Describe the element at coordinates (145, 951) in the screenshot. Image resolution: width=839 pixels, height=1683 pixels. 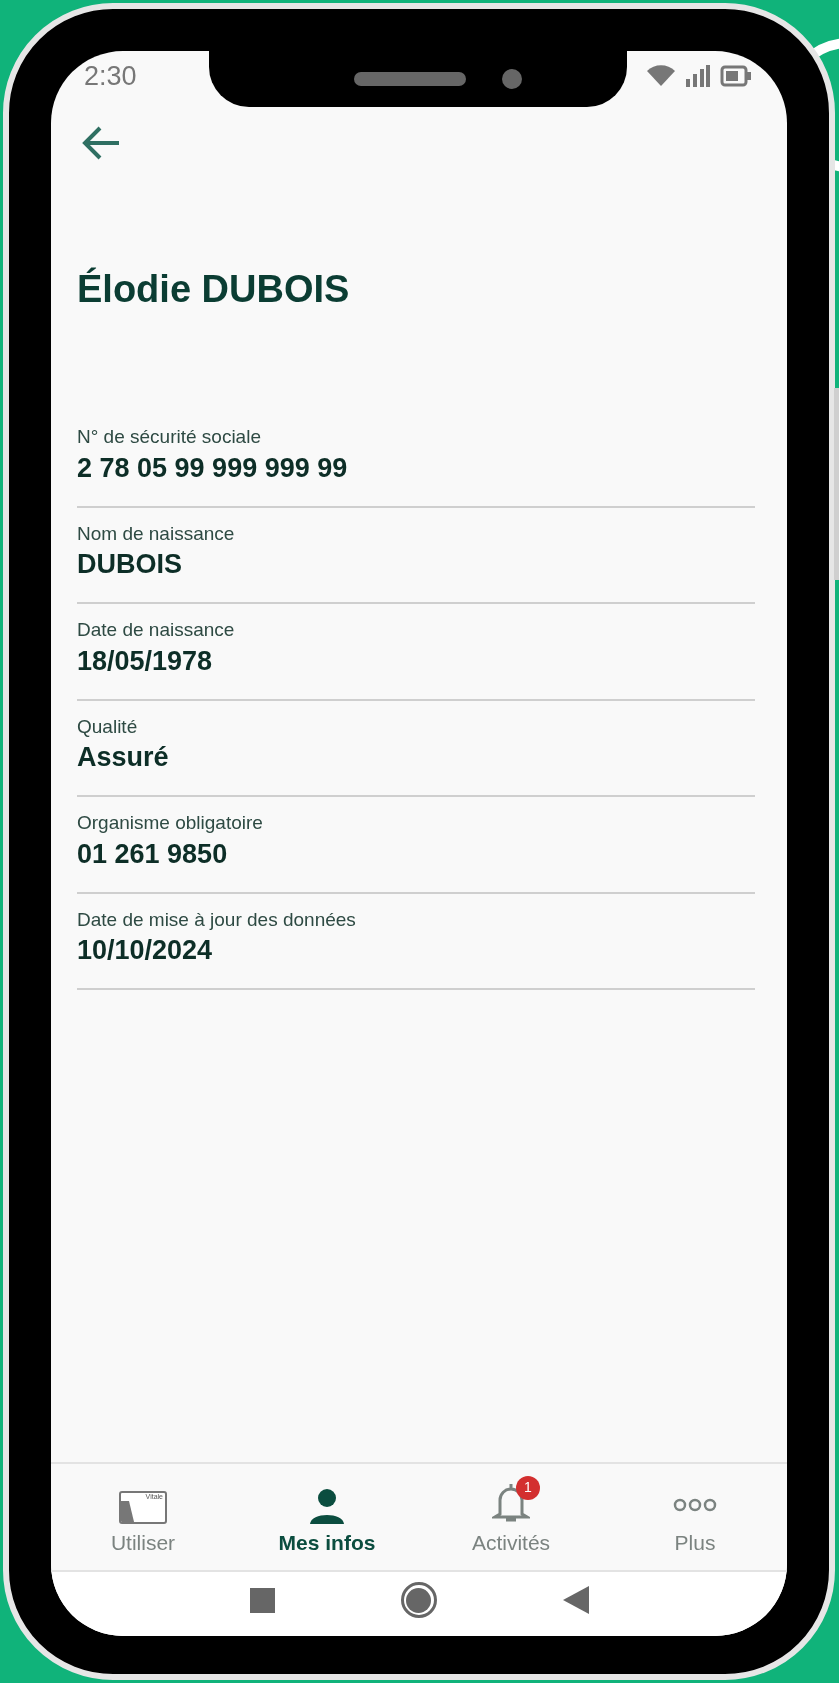
I see `field-value: 10/10/2024` at that location.